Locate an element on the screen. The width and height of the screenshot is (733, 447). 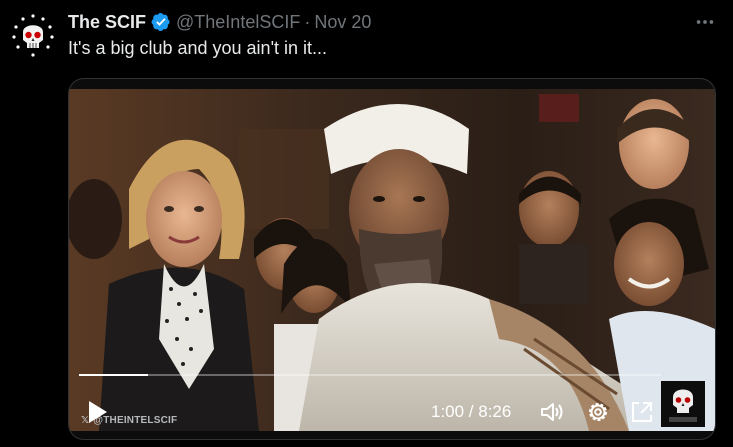
more-options-button is located at coordinates (705, 22).